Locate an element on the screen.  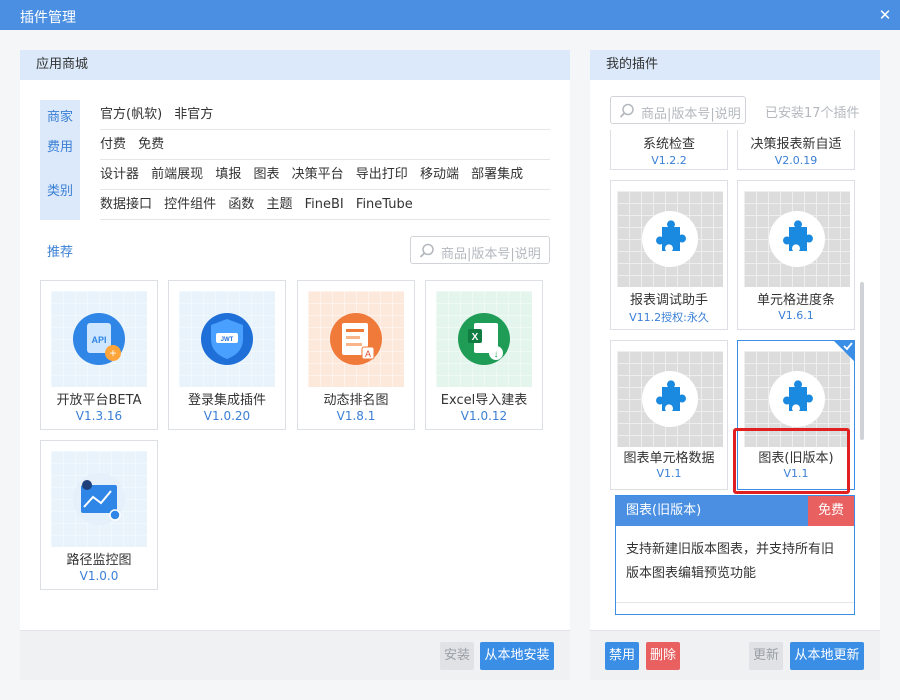
installed-plugin-card: 图表单元格数据 V1.1 is located at coordinates (669, 415).